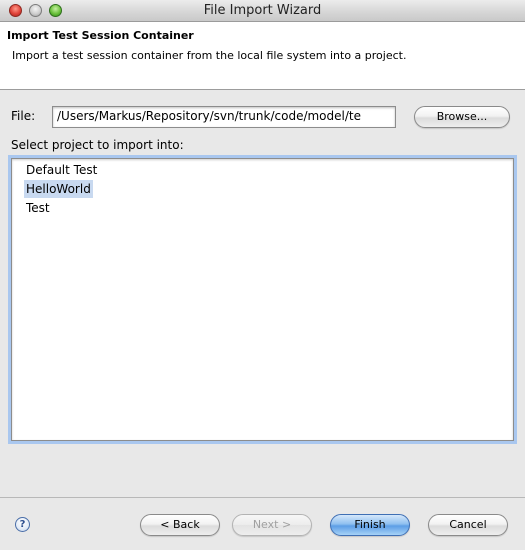 The width and height of the screenshot is (525, 550). What do you see at coordinates (58, 189) in the screenshot?
I see `project-list-item-selected: HelloWorld` at bounding box center [58, 189].